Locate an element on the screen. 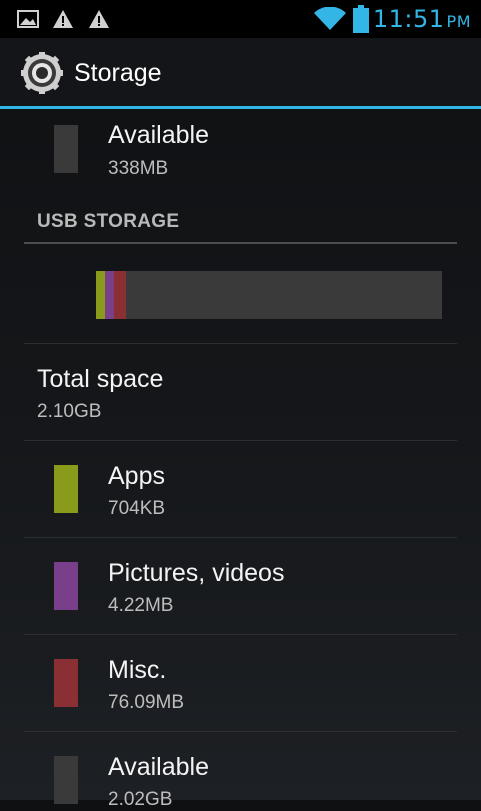  item-value: 704KB is located at coordinates (137, 508).